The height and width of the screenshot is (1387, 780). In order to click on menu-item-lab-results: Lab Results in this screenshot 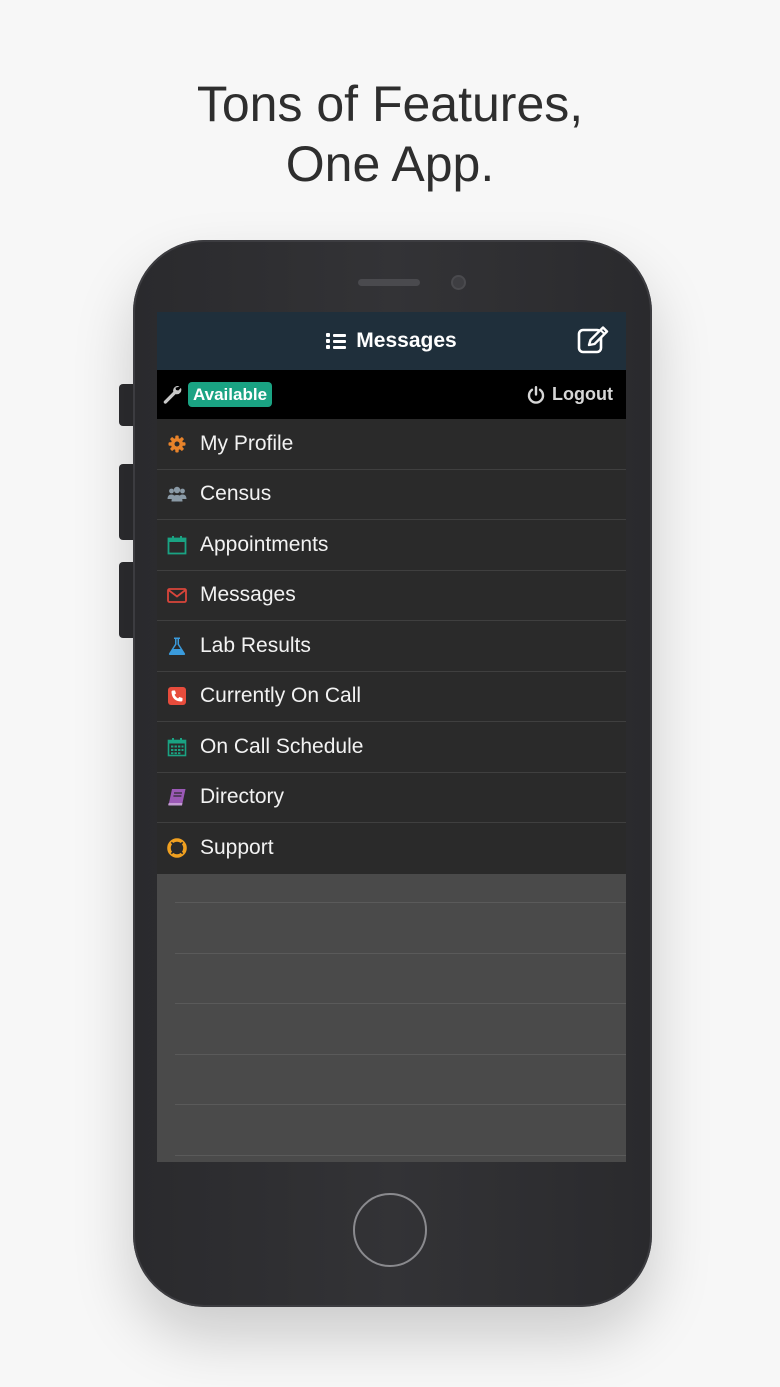, I will do `click(391, 646)`.